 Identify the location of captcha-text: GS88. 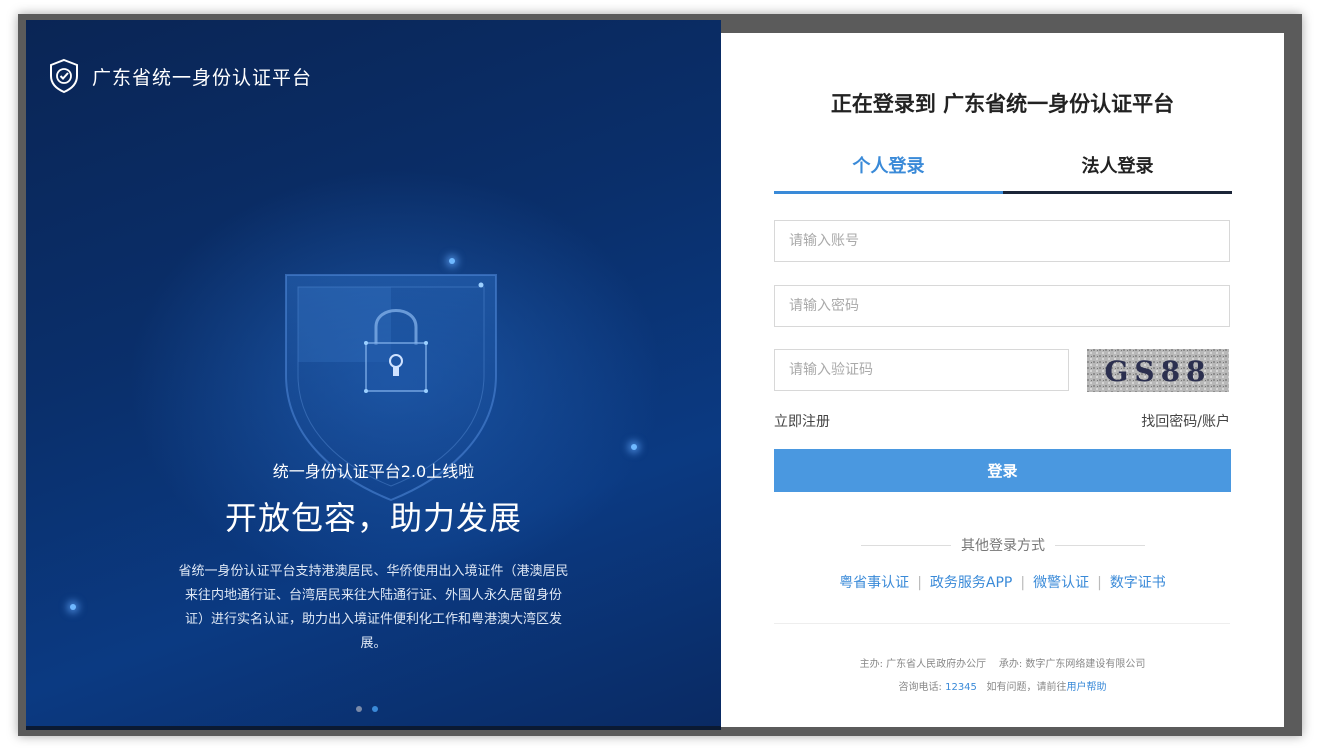
(1157, 371).